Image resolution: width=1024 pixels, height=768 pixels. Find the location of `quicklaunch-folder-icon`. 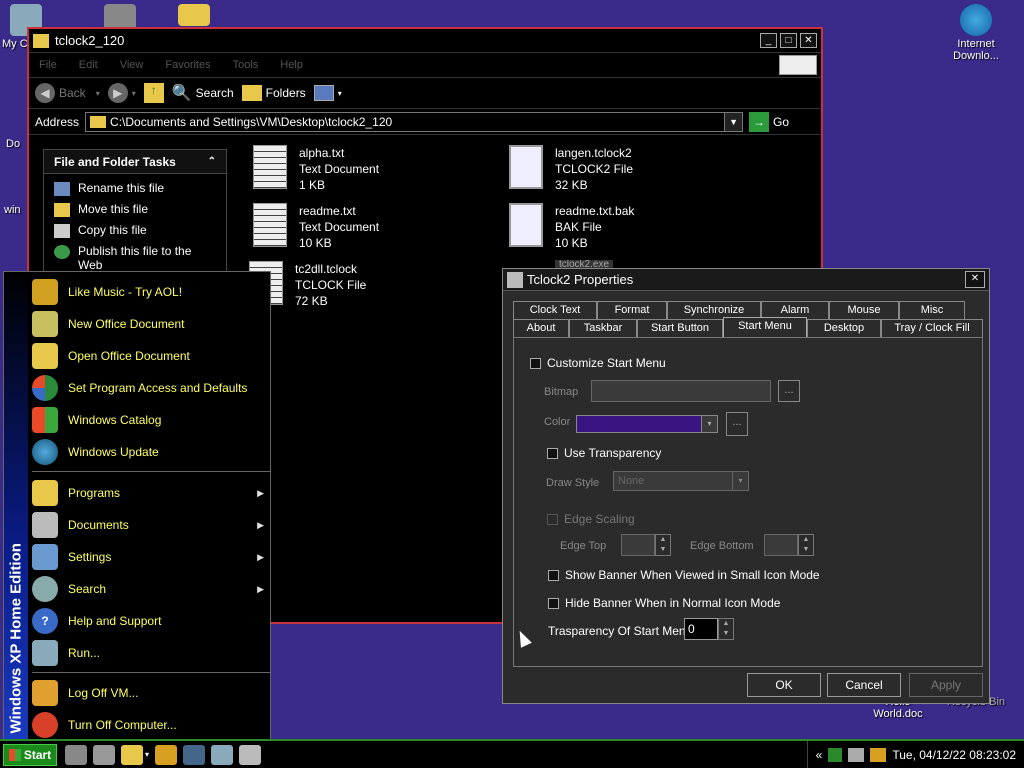

quicklaunch-folder-icon is located at coordinates (132, 754).